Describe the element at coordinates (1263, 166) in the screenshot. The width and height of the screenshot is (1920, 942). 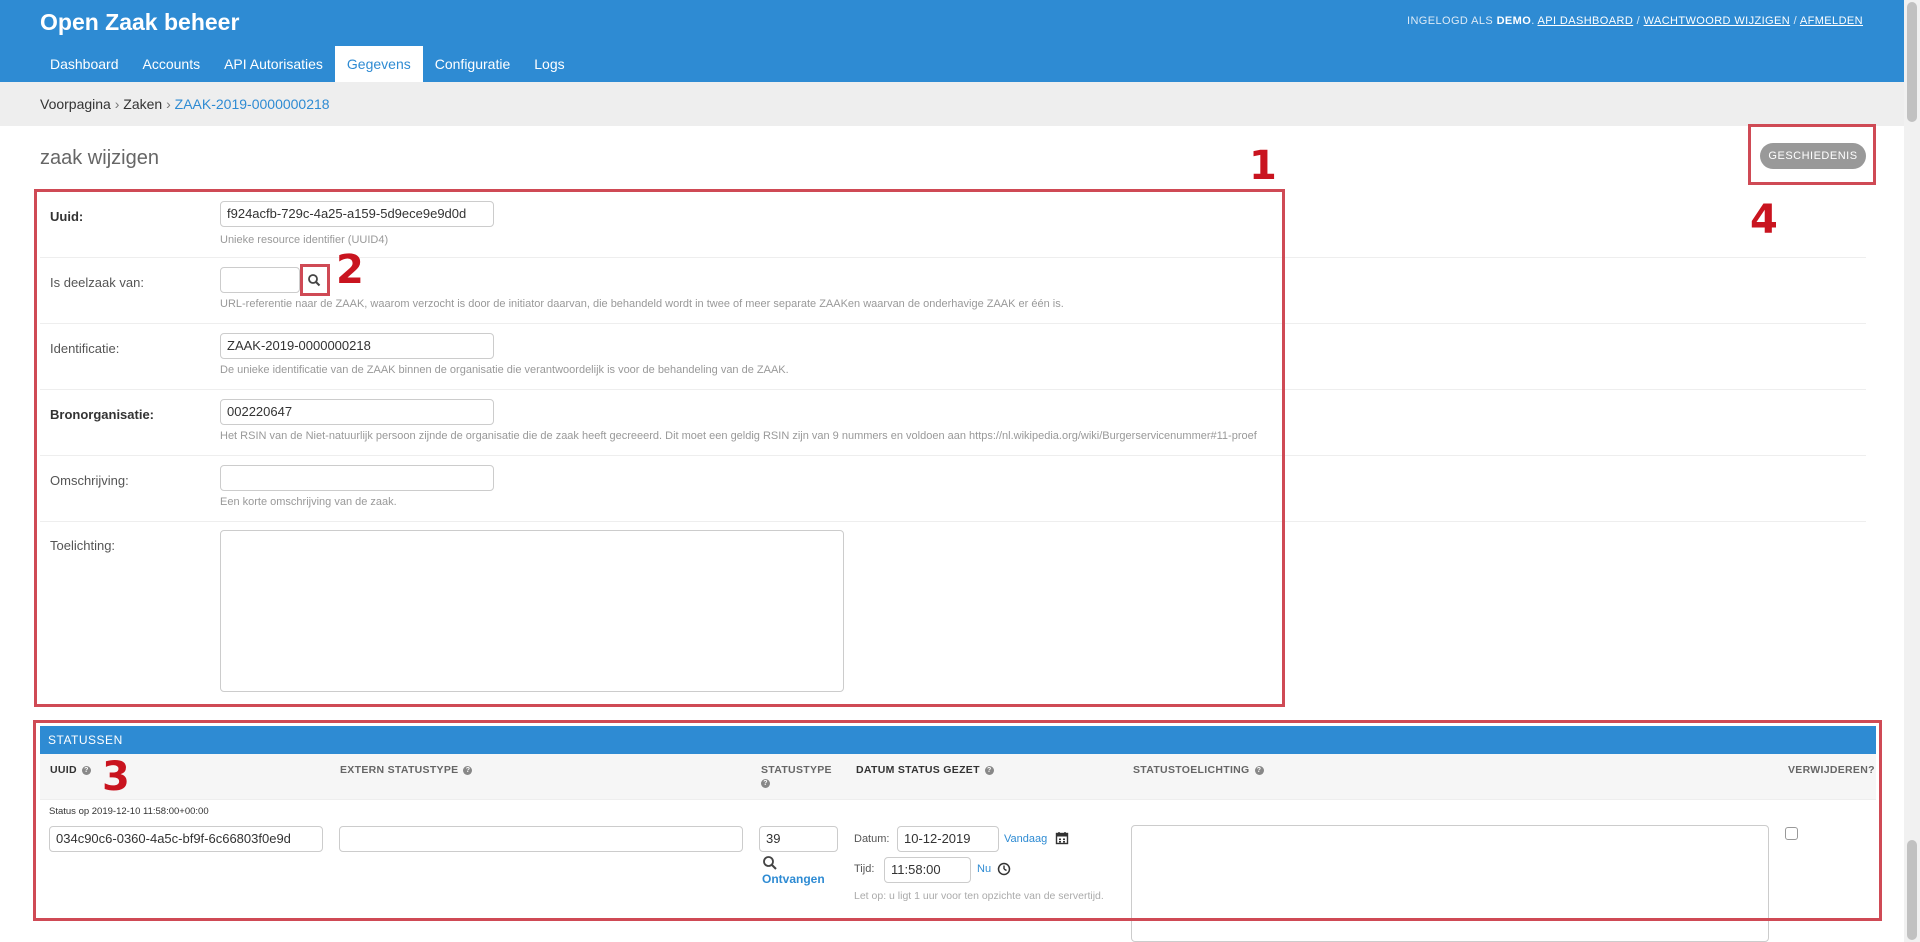
I see `annotation-number-1: 1` at that location.